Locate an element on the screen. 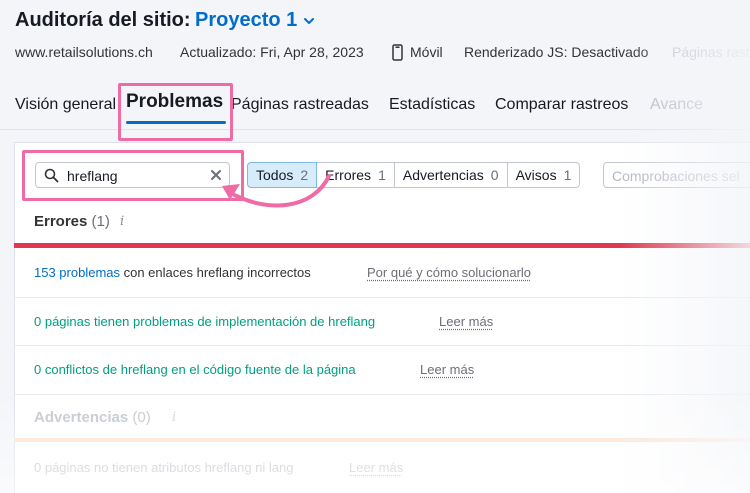  project-name: Proyecto 1 is located at coordinates (246, 20).